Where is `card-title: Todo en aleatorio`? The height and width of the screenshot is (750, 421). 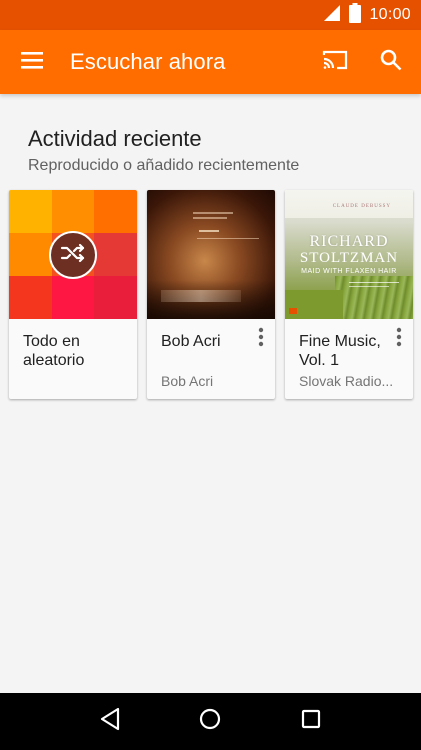
card-title: Todo en aleatorio is located at coordinates (54, 351).